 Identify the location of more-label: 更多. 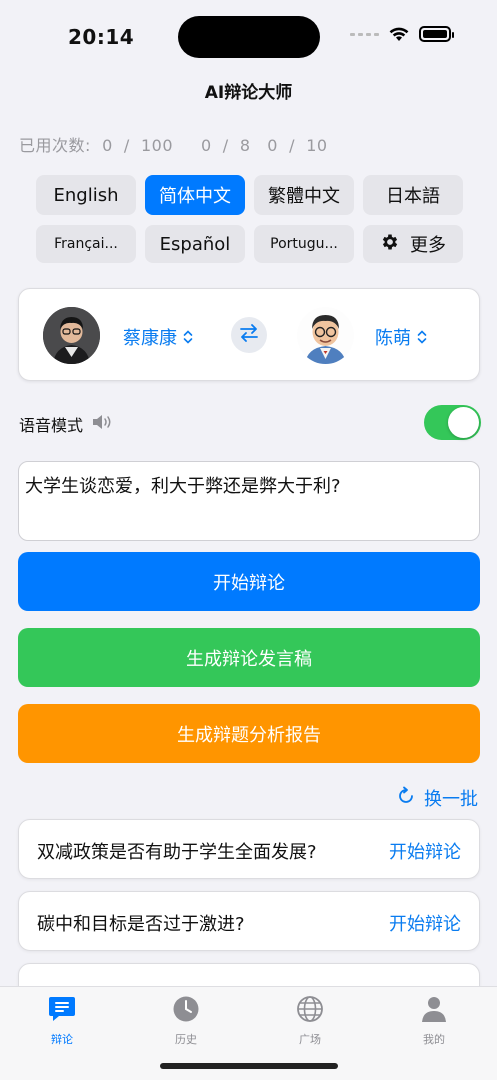
(428, 245).